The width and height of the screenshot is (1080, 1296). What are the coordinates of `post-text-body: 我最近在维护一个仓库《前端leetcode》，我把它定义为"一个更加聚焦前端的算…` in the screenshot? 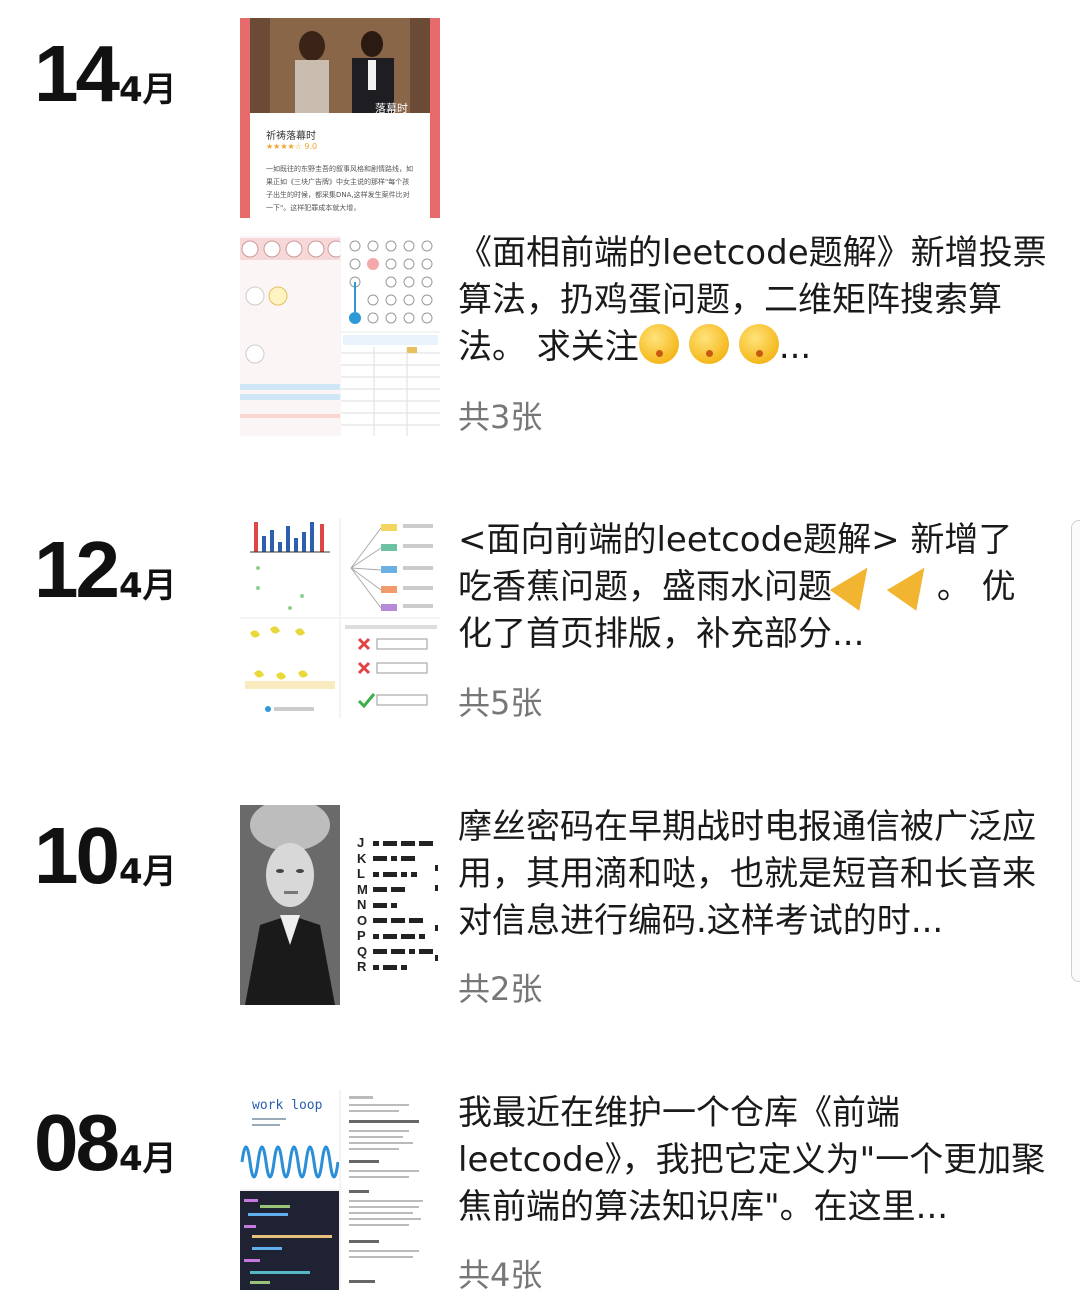 It's located at (752, 1160).